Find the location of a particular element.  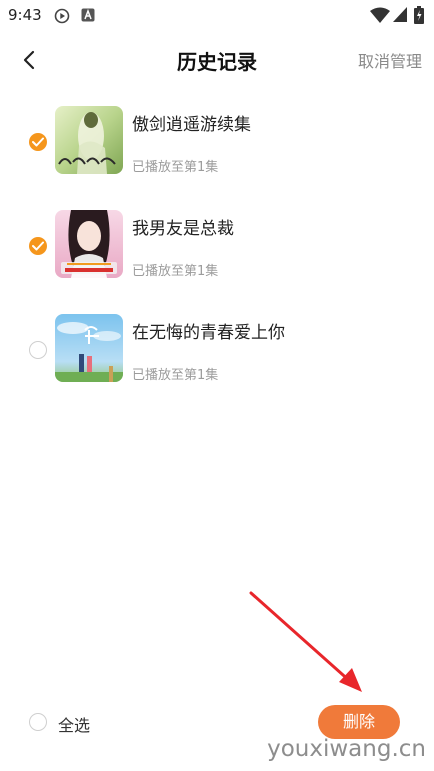

list-item: 我男友是总裁 已播放至第1集 is located at coordinates (217, 262).